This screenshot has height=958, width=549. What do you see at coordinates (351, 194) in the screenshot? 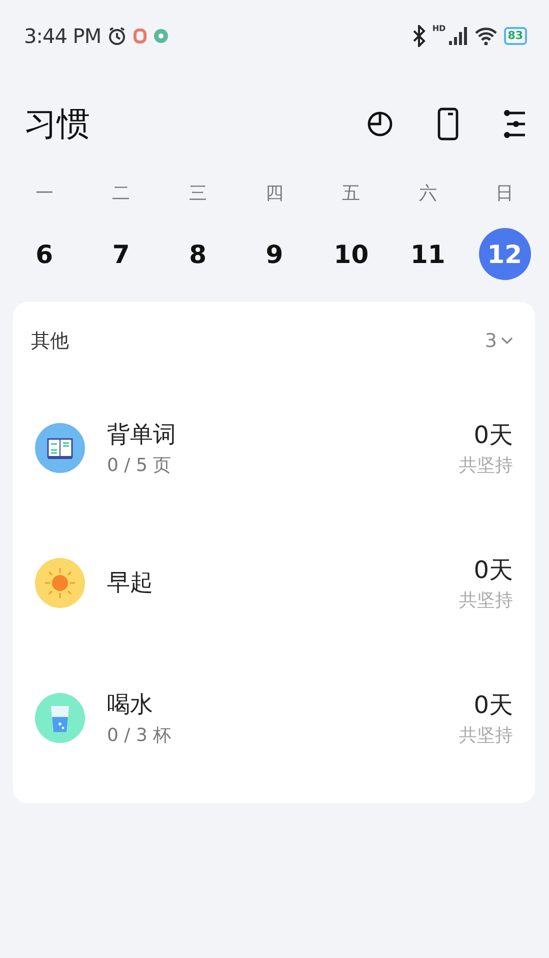
I see `weekday-label: 五` at bounding box center [351, 194].